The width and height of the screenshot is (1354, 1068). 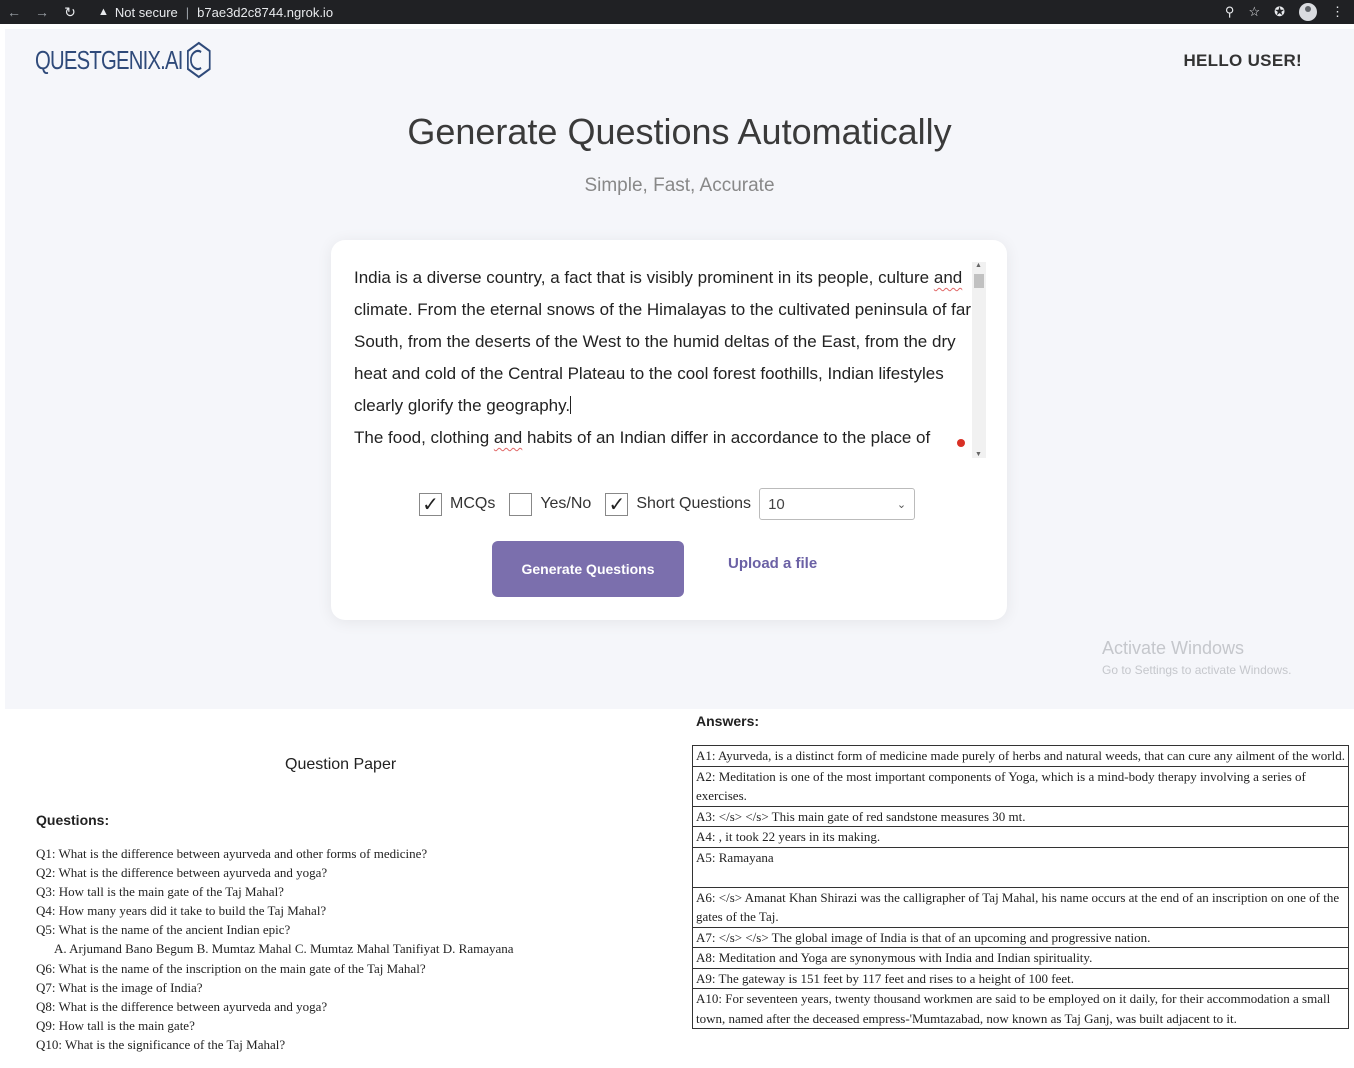 I want to click on paper-title: Question Paper, so click(x=341, y=764).